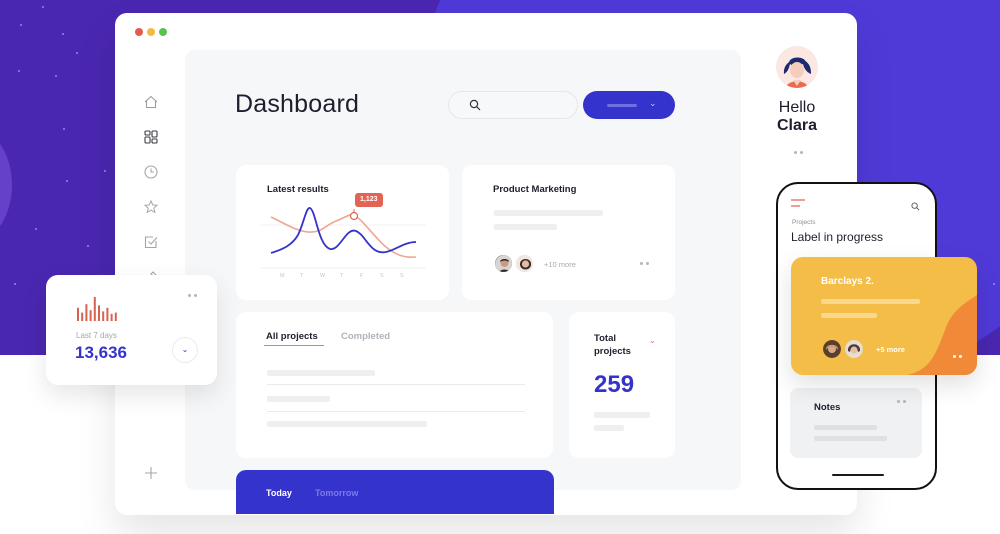 This screenshot has width=1000, height=534. I want to click on latest-results-card: Latest results 1,123 M T W T F S S, so click(342, 232).